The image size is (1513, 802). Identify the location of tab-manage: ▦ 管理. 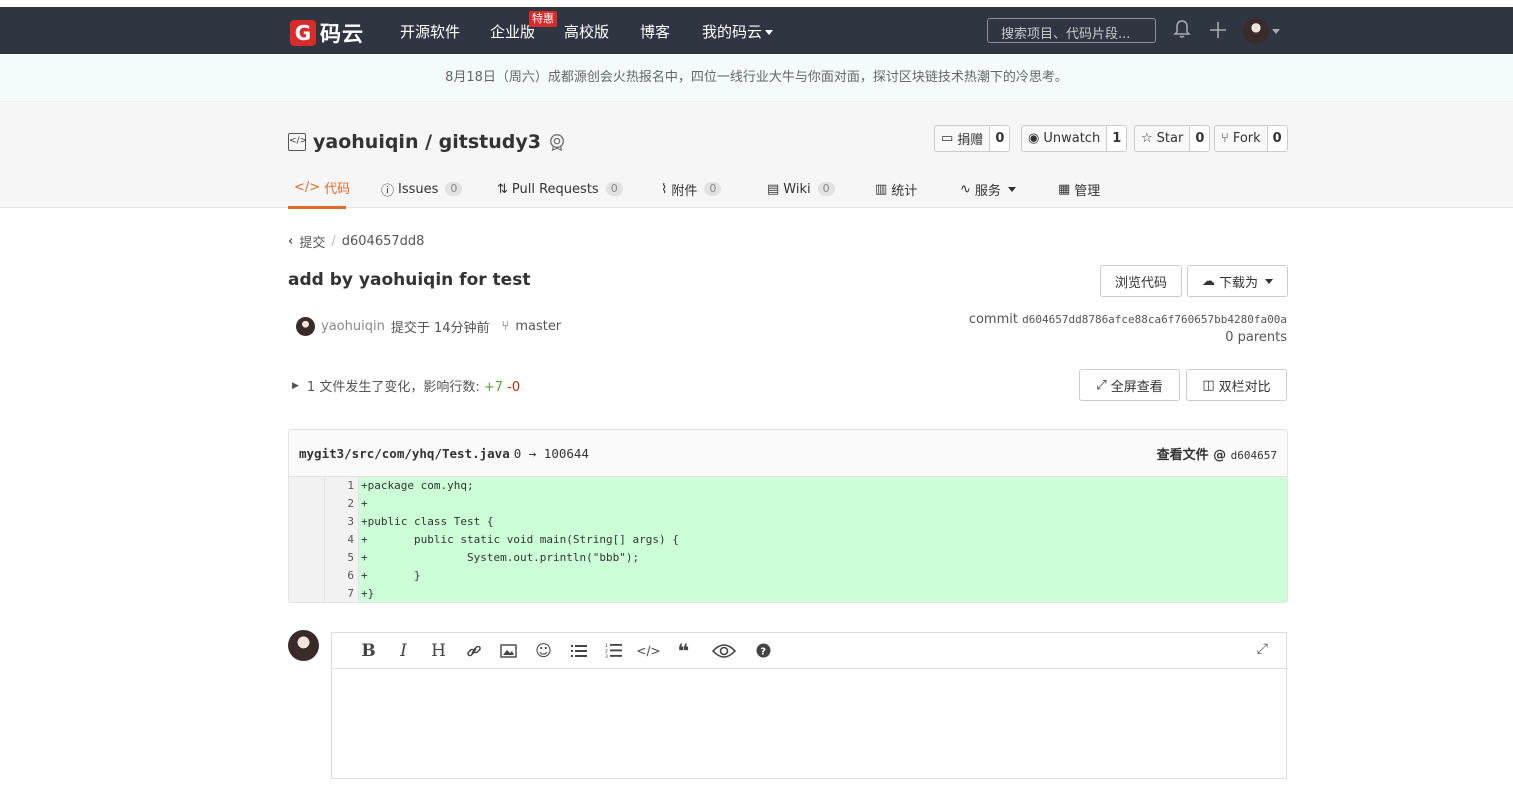
(1079, 189).